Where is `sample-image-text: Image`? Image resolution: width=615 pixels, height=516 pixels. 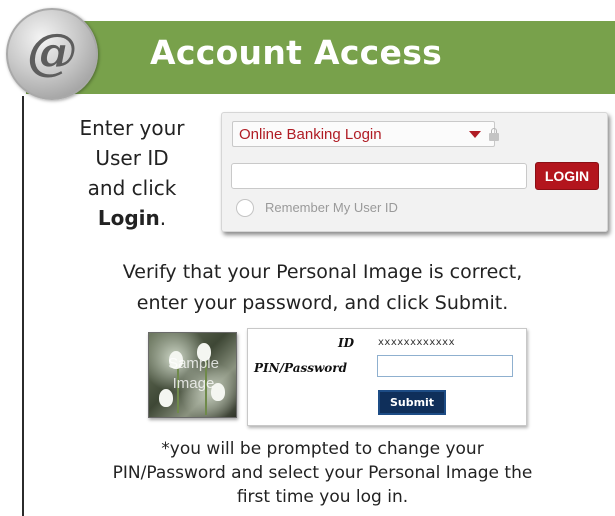 sample-image-text: Image is located at coordinates (193, 383).